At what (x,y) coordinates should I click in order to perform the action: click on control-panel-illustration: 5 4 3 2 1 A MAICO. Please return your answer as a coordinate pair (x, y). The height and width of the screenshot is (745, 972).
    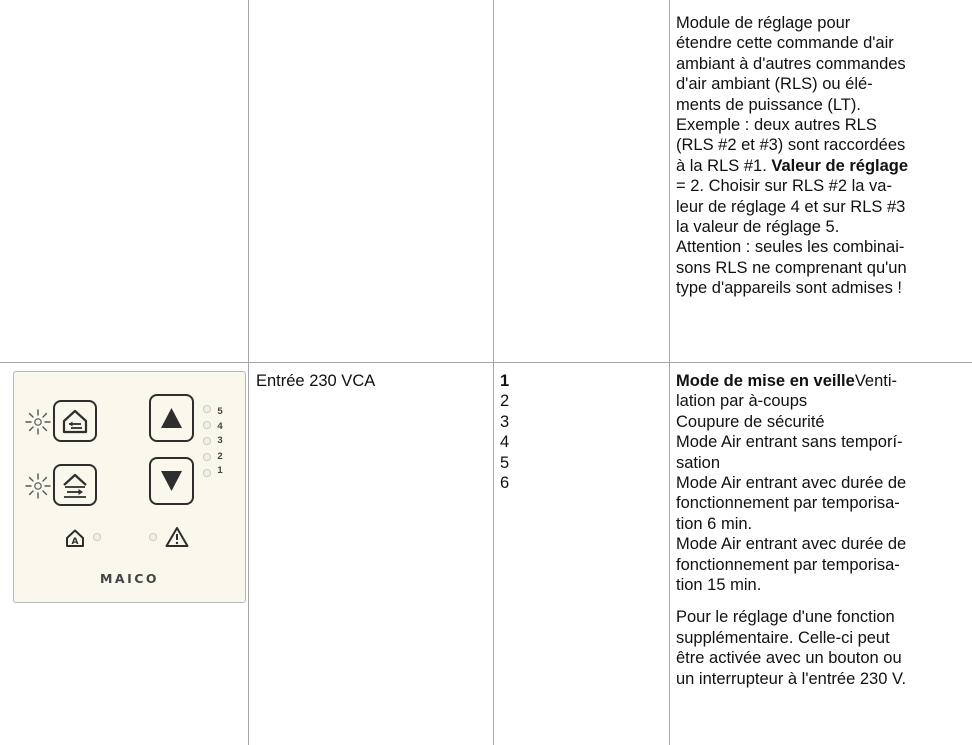
    Looking at the image, I should click on (129, 487).